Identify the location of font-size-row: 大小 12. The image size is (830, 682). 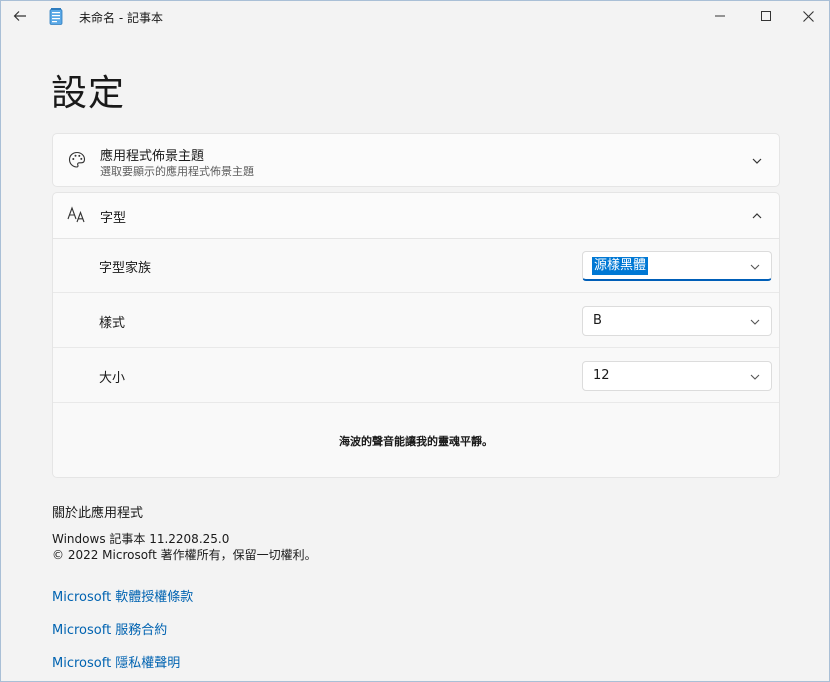
(416, 376).